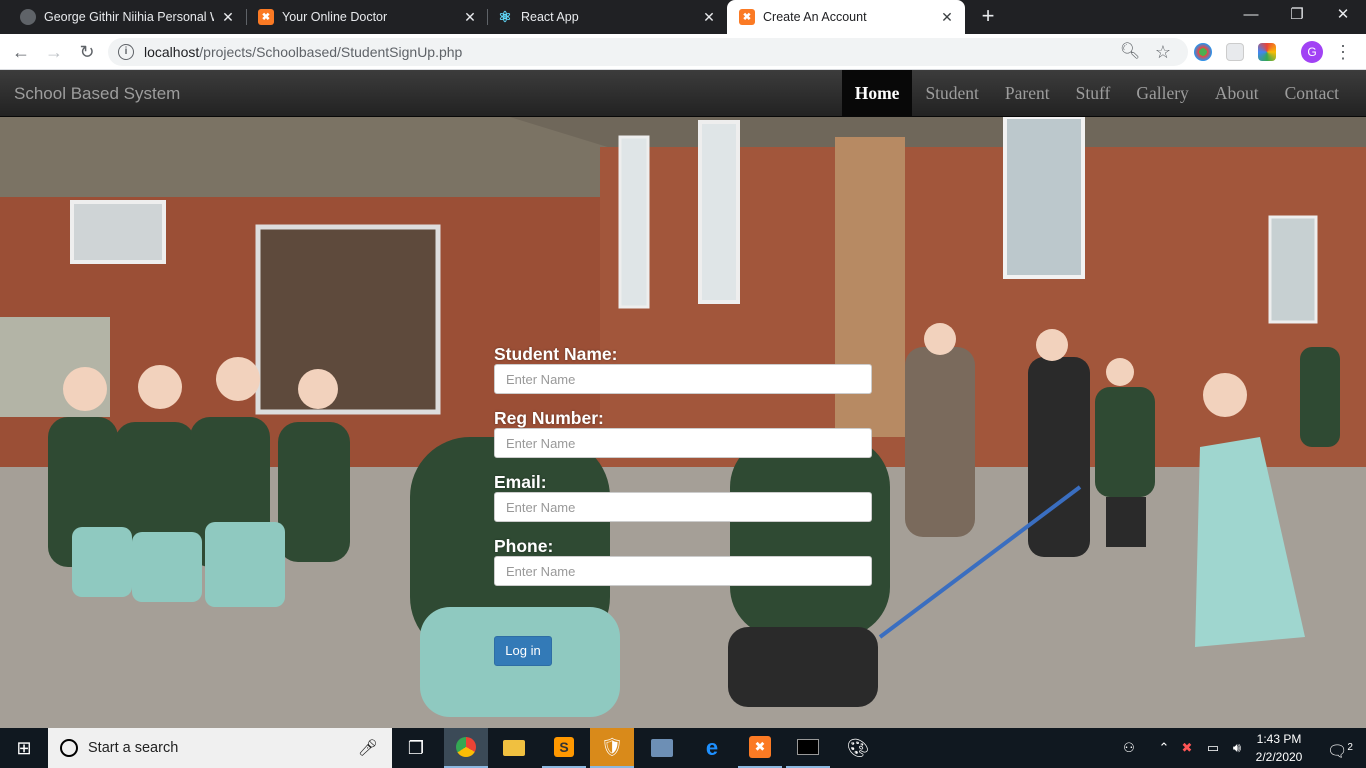 The height and width of the screenshot is (768, 1366). Describe the element at coordinates (556, 354) in the screenshot. I see `student-name-label: Student Name:` at that location.